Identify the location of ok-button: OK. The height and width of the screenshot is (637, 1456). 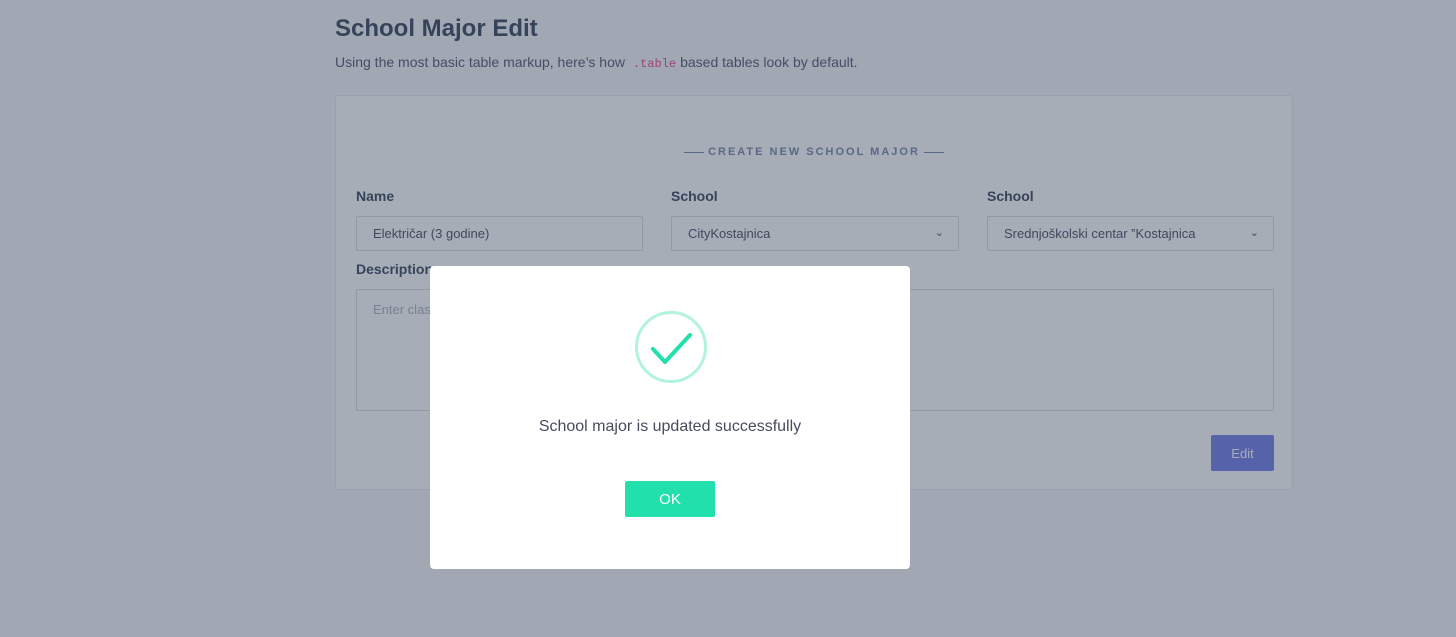
(670, 499).